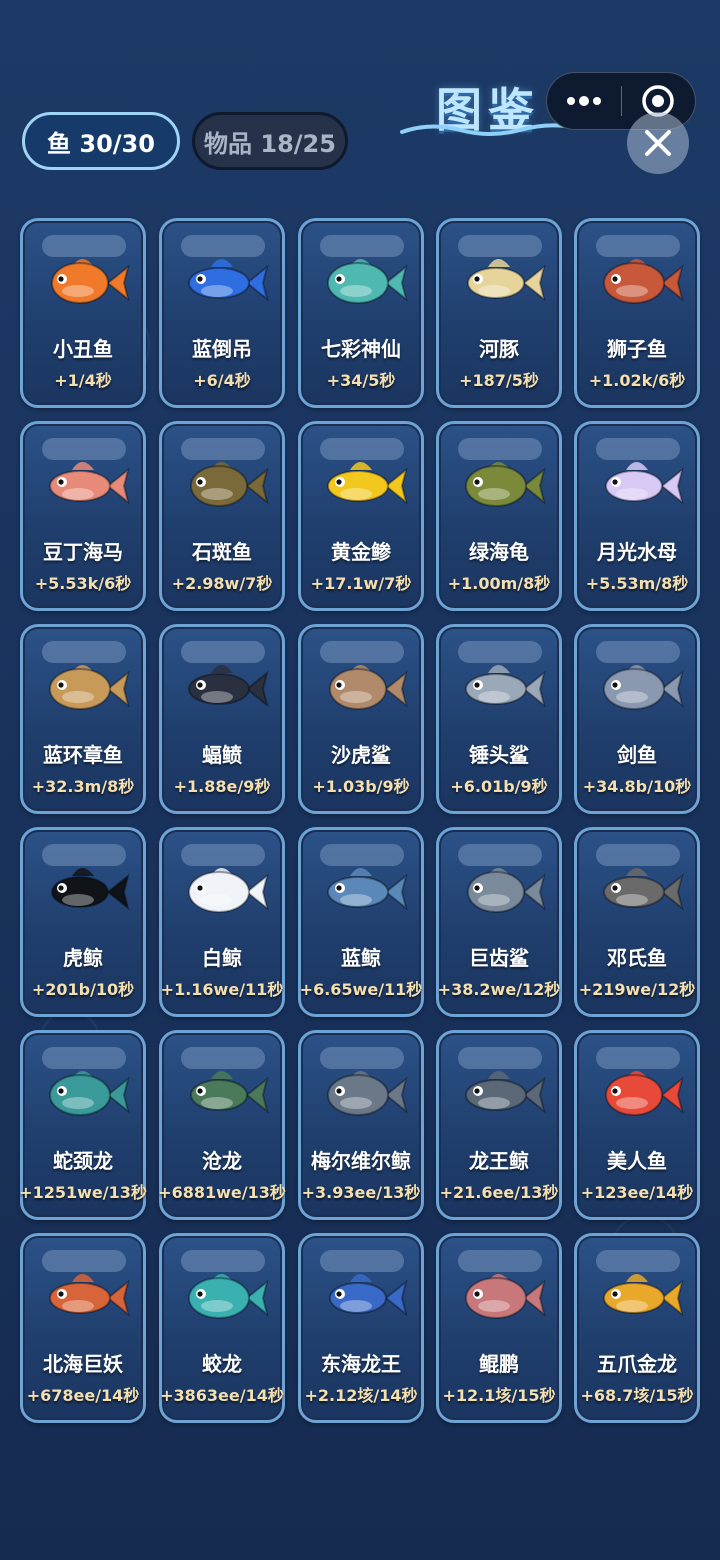 This screenshot has width=720, height=1560. Describe the element at coordinates (362, 281) in the screenshot. I see `discus-icon` at that location.